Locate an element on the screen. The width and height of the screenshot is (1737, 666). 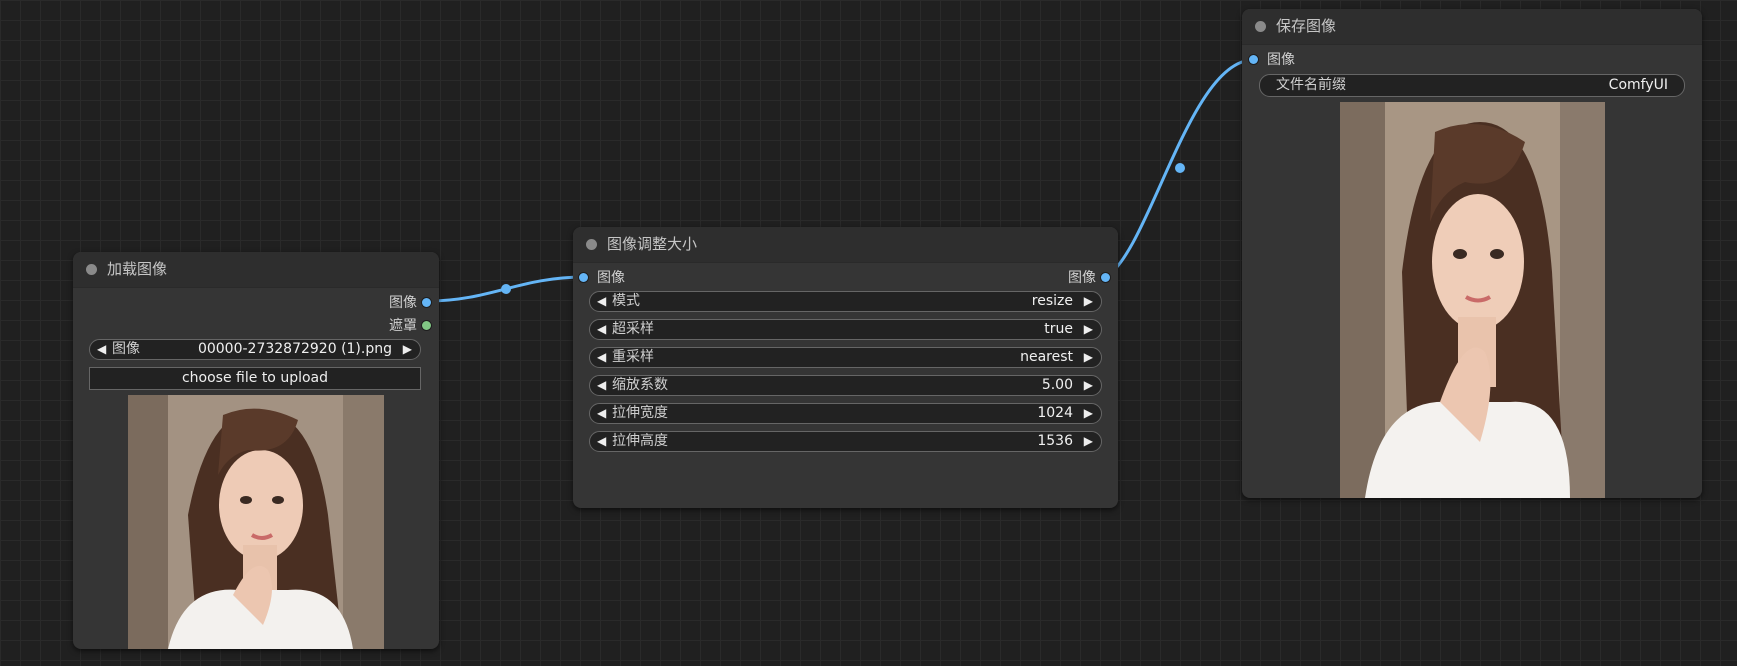
output-slot-label: 遮罩 is located at coordinates (403, 326).